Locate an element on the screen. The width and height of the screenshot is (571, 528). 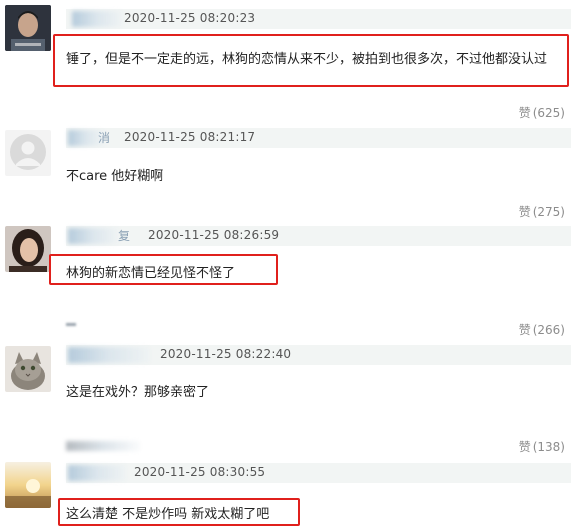
avatar-cat-icon is located at coordinates (28, 369).